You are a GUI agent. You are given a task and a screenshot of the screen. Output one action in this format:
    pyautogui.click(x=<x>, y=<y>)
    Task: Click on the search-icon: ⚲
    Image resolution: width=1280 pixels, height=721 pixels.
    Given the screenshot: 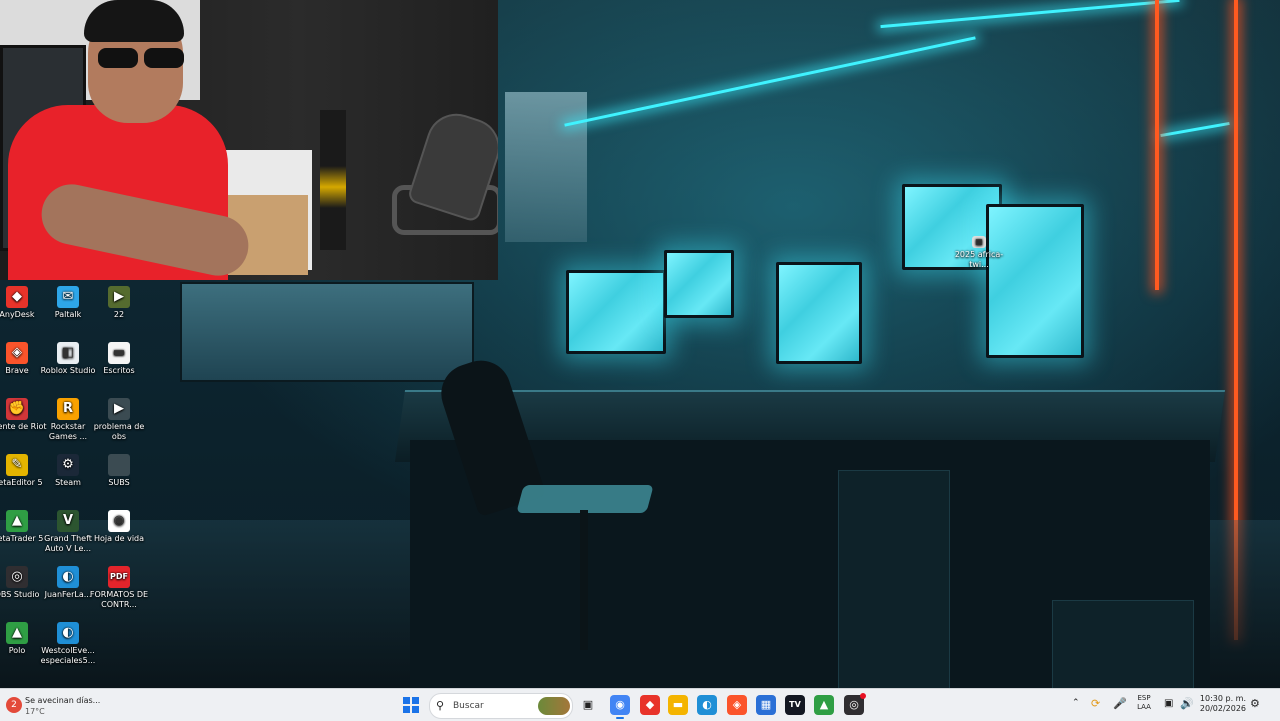 What is the action you would take?
    pyautogui.click(x=440, y=705)
    